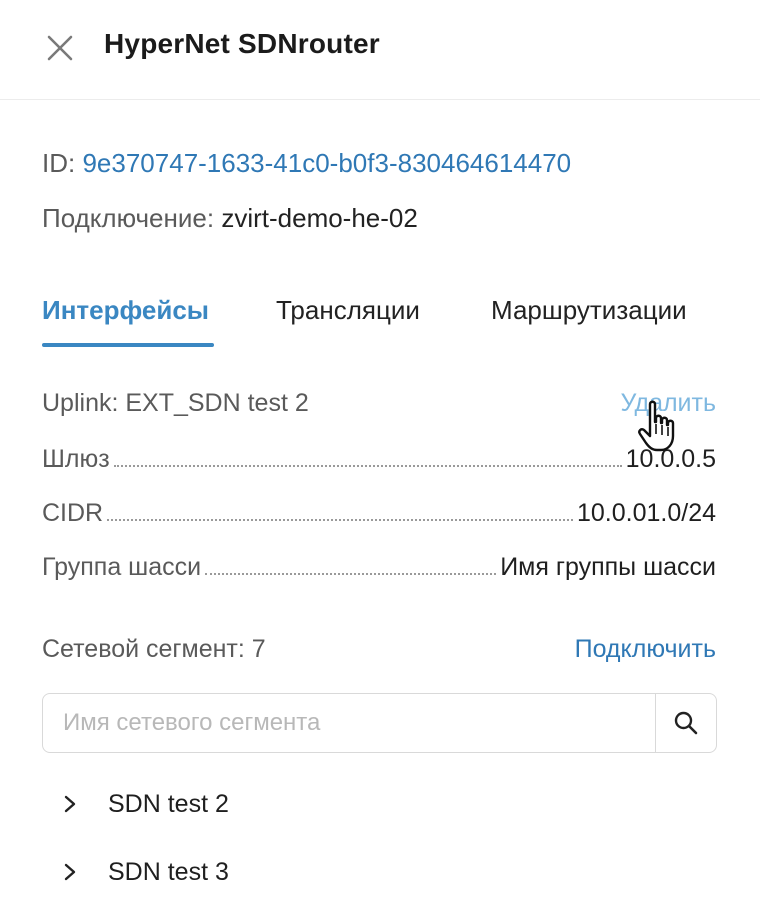 This screenshot has height=900, width=760. What do you see at coordinates (349, 723) in the screenshot?
I see `segment-search-input` at bounding box center [349, 723].